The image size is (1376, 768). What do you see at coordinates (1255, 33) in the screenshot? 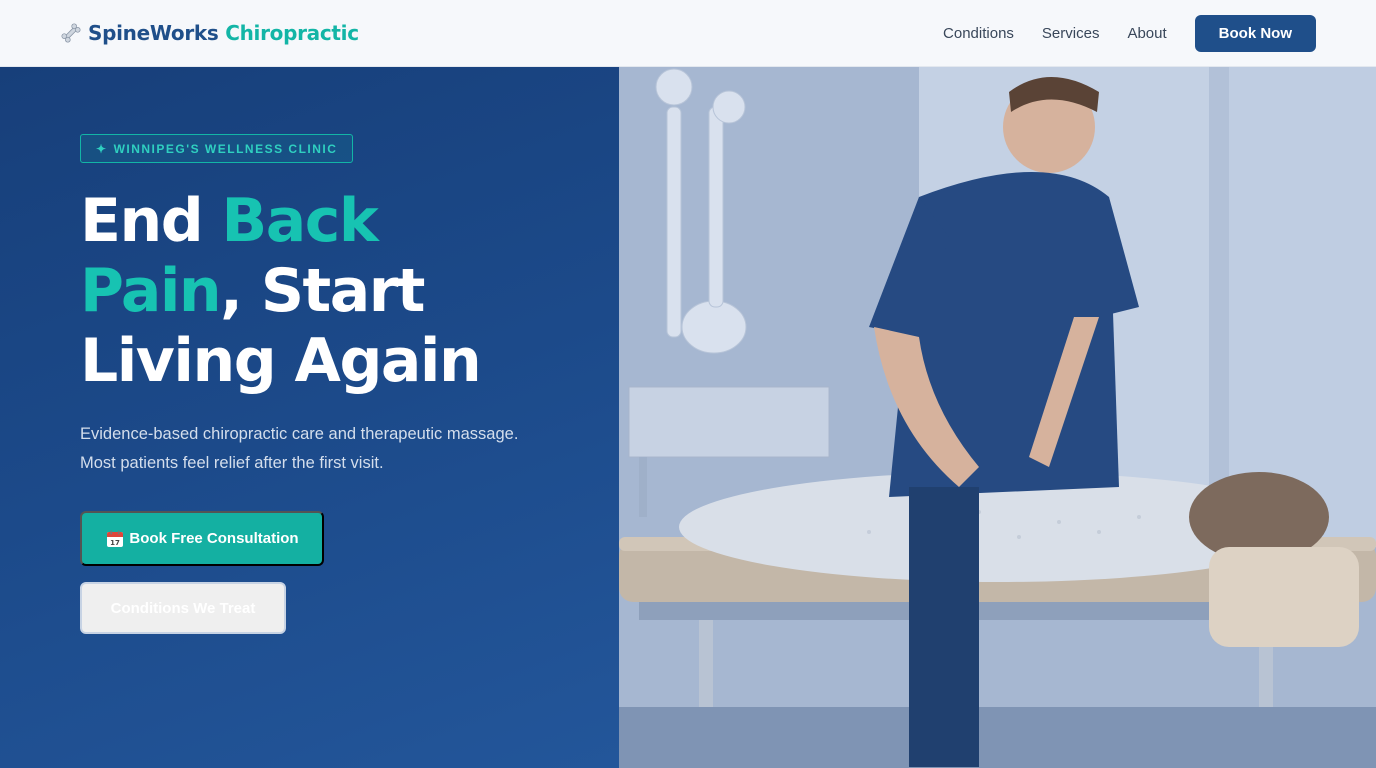
I see `book-now-button: Book Now` at bounding box center [1255, 33].